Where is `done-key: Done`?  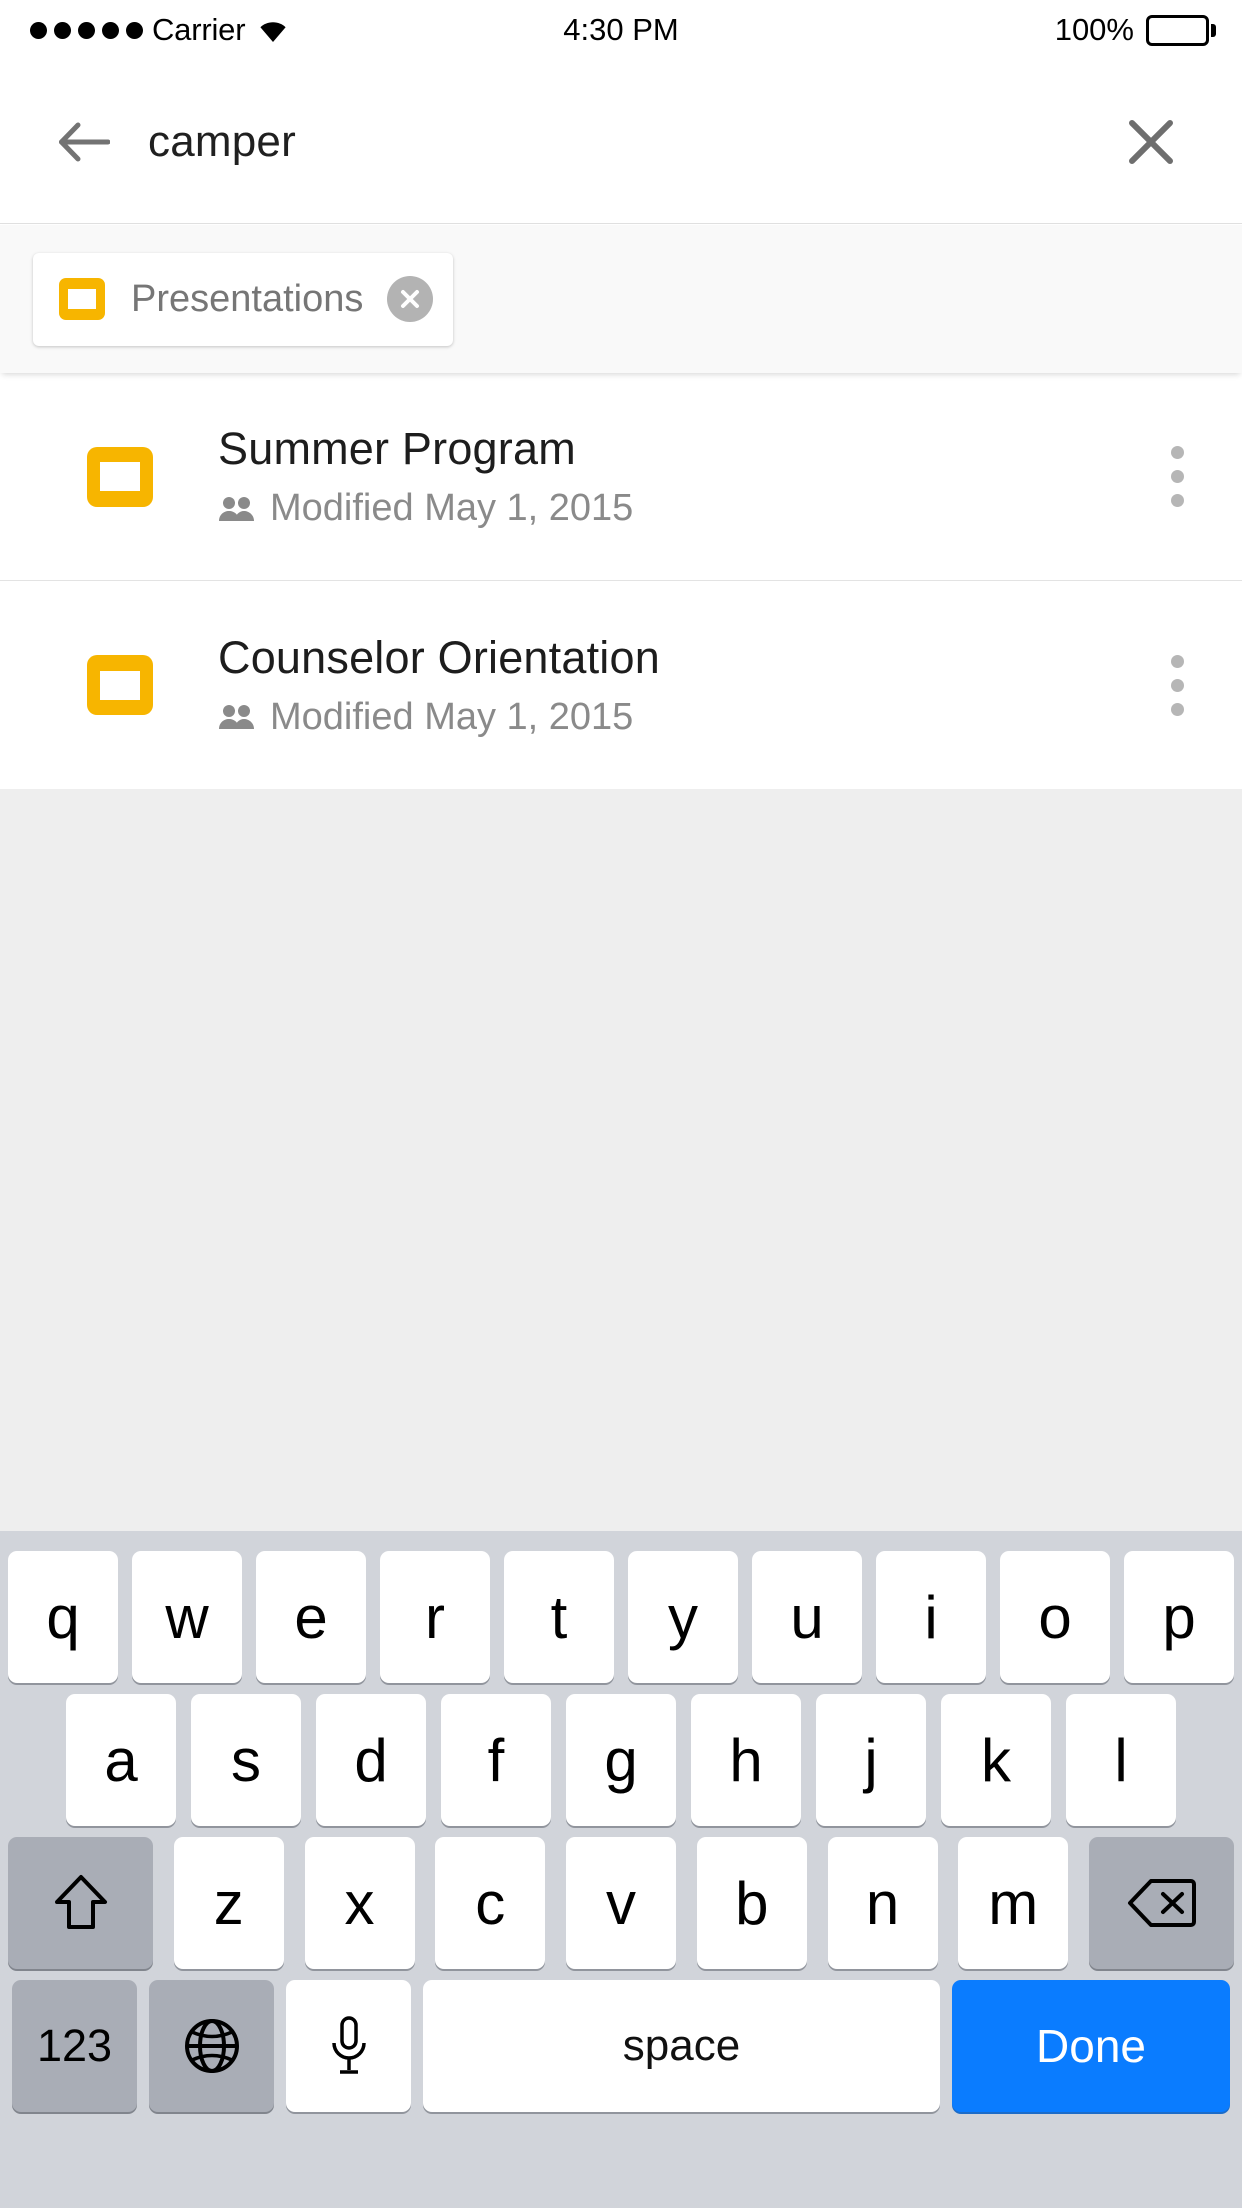
done-key: Done is located at coordinates (1091, 2046).